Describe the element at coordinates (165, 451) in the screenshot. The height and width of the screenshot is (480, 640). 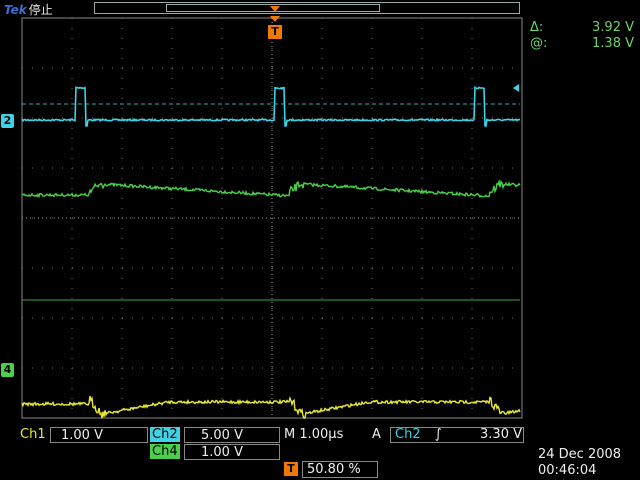
I see `ch4-label: Ch4` at that location.